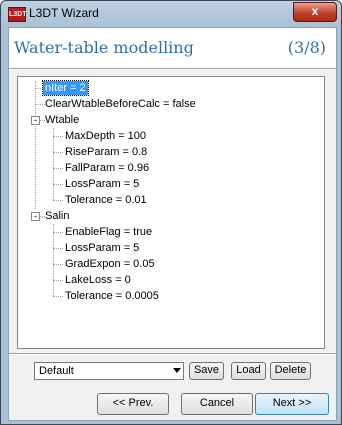 The height and width of the screenshot is (425, 342). Describe the element at coordinates (65, 88) in the screenshot. I see `tree-item-niter: nIter = 2` at that location.